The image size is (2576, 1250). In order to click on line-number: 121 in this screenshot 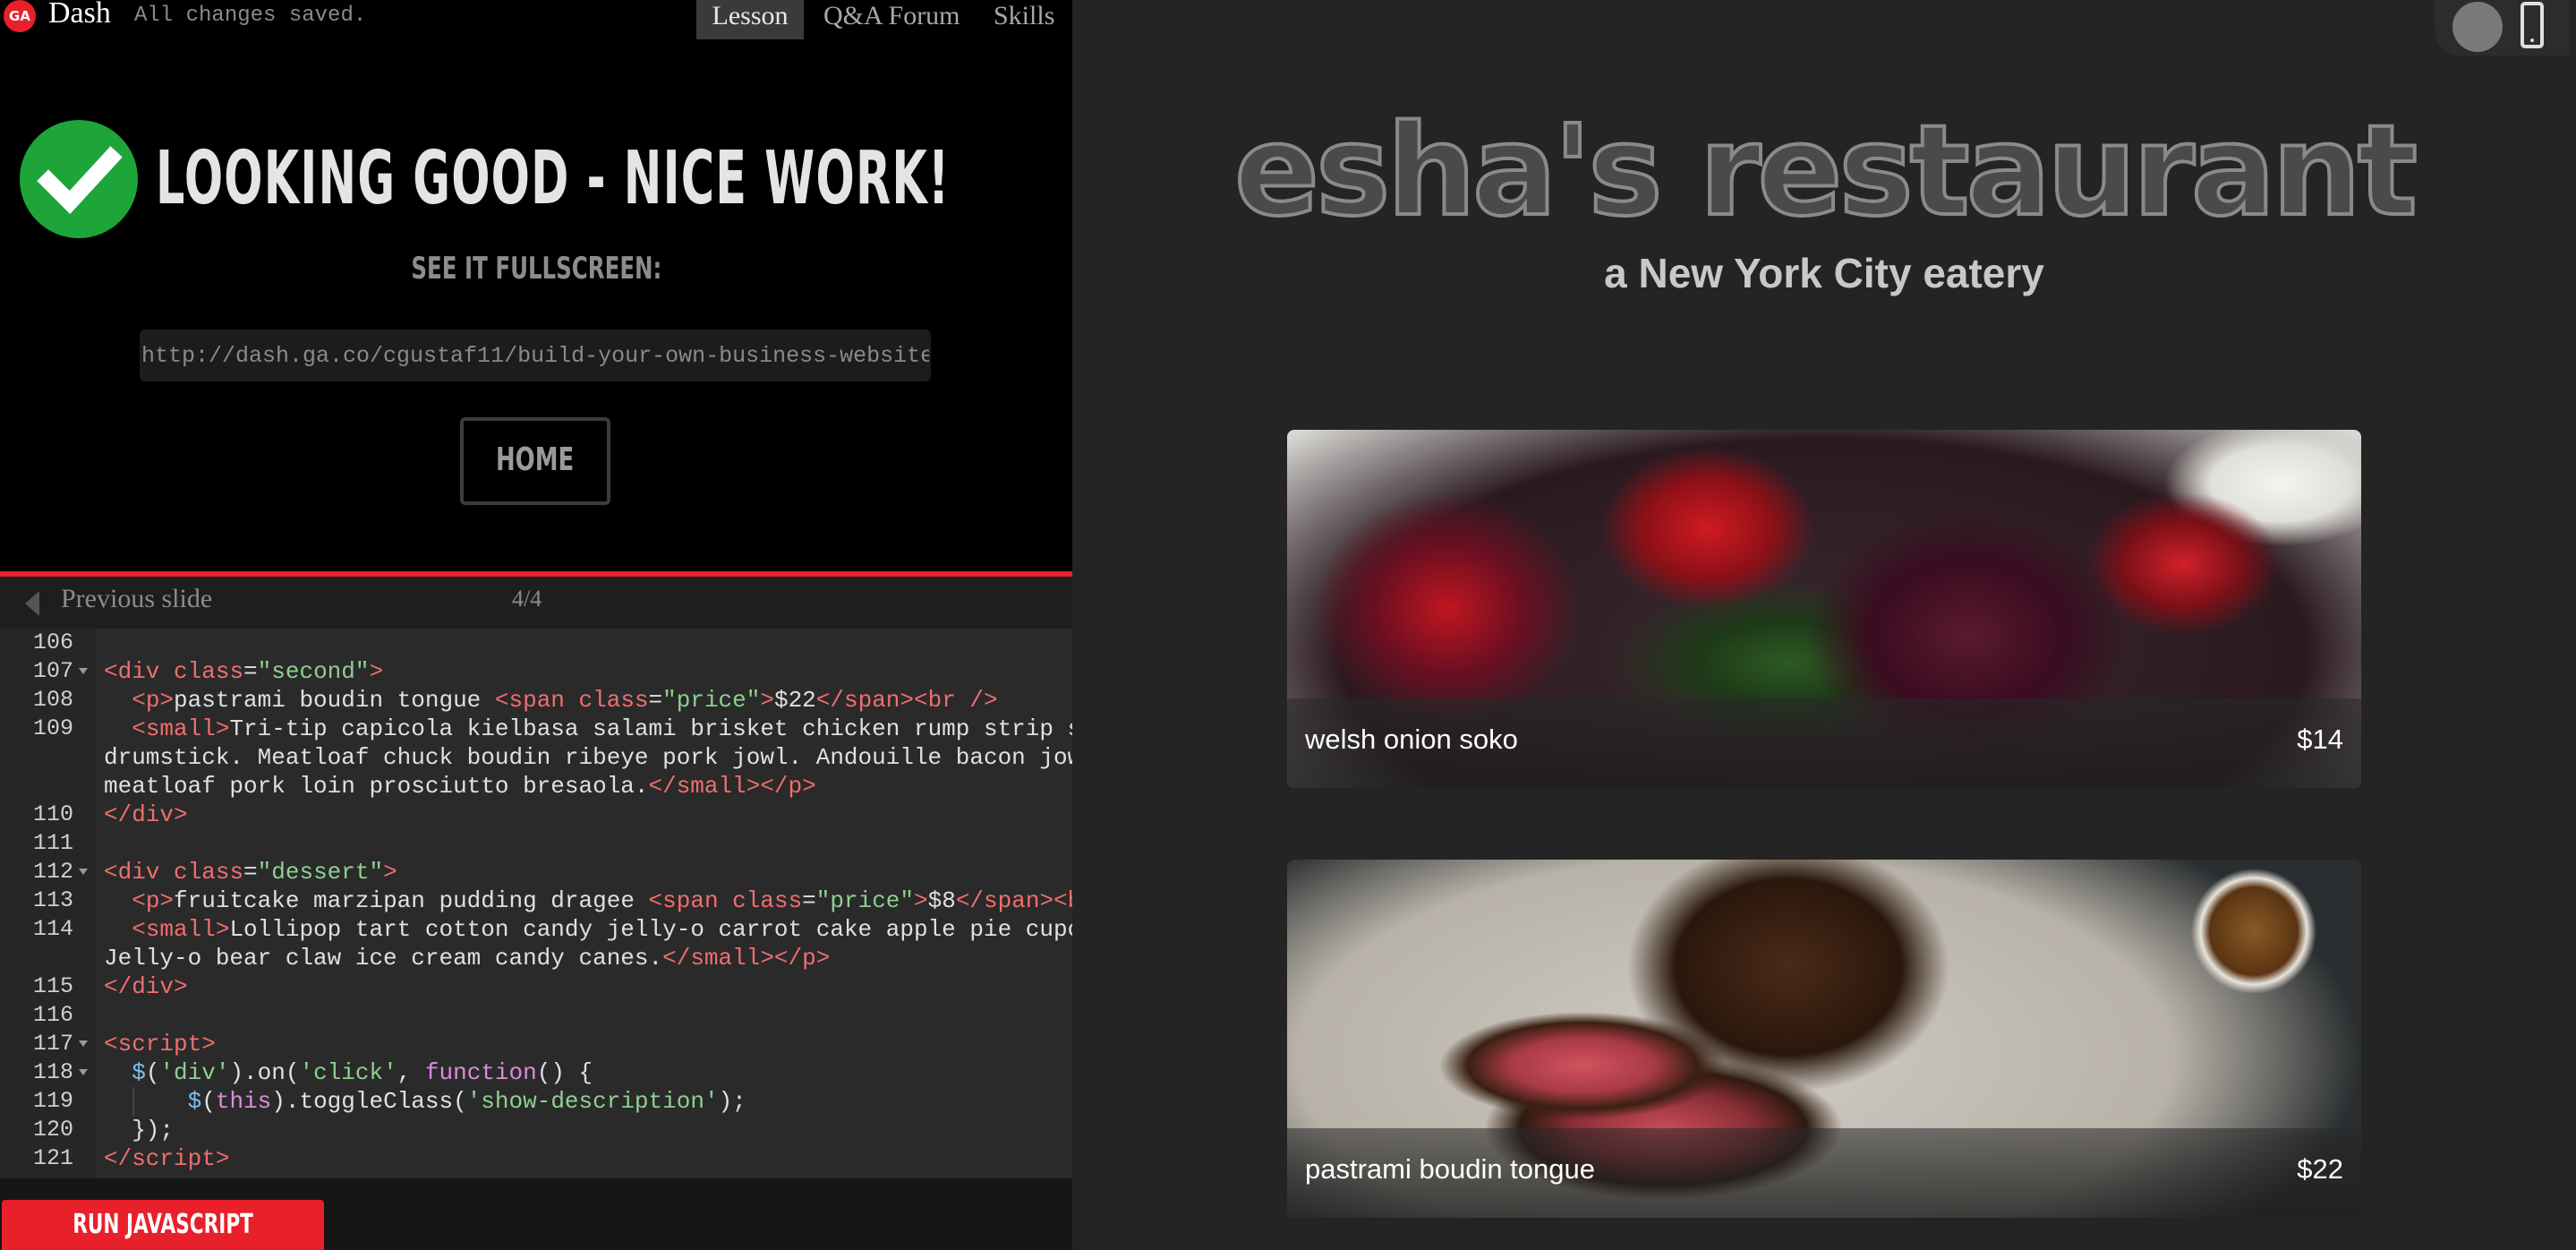, I will do `click(52, 1158)`.